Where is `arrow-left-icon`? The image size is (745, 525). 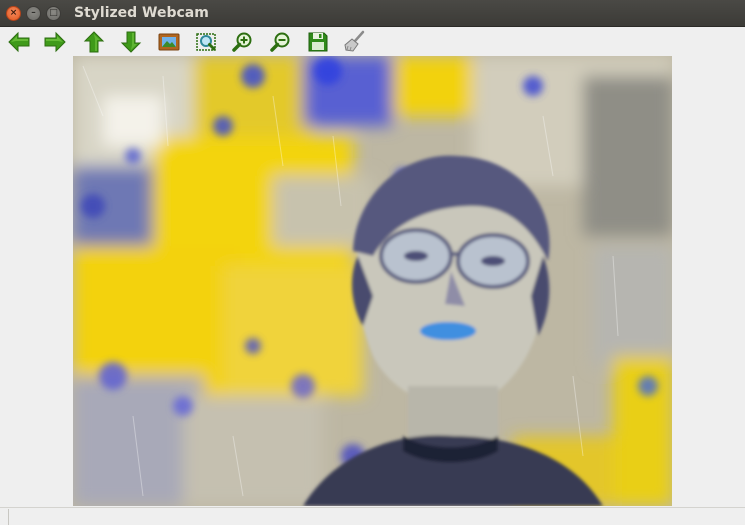
arrow-left-icon is located at coordinates (19, 42).